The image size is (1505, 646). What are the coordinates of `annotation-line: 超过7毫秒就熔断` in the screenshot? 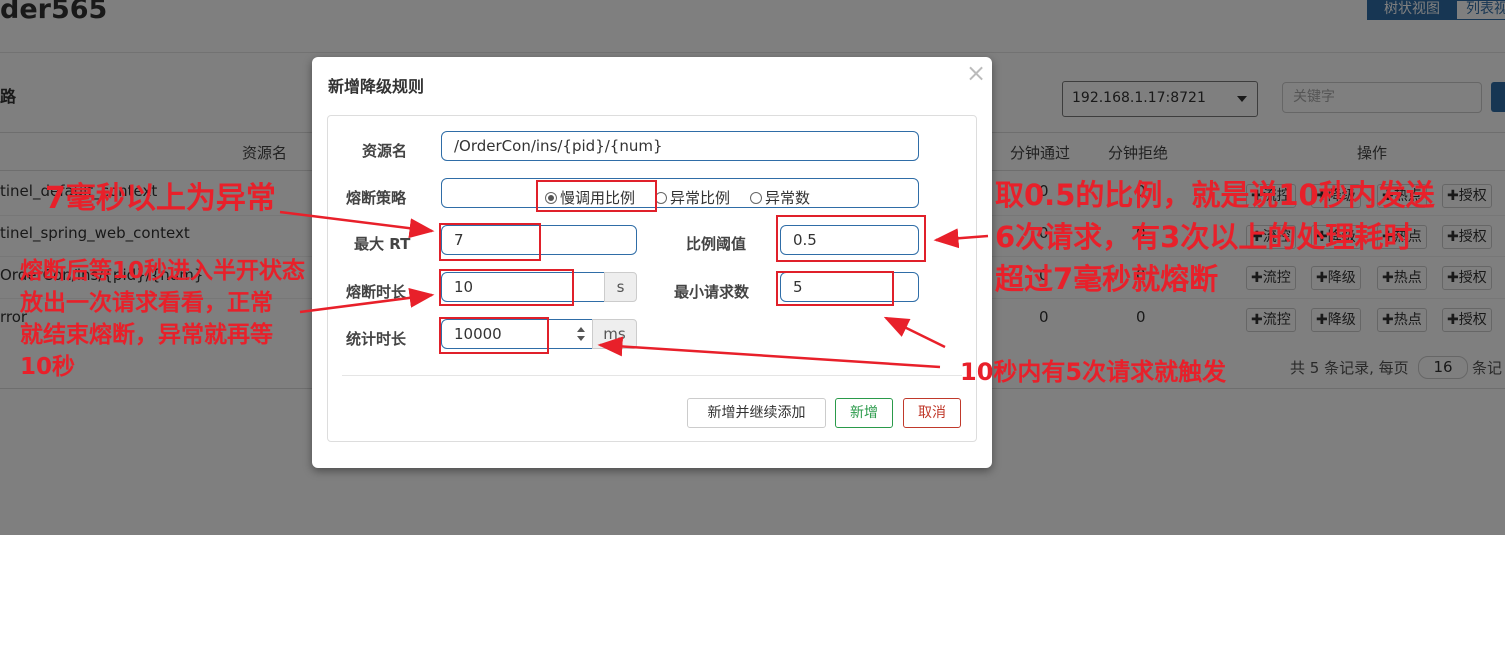 It's located at (1107, 279).